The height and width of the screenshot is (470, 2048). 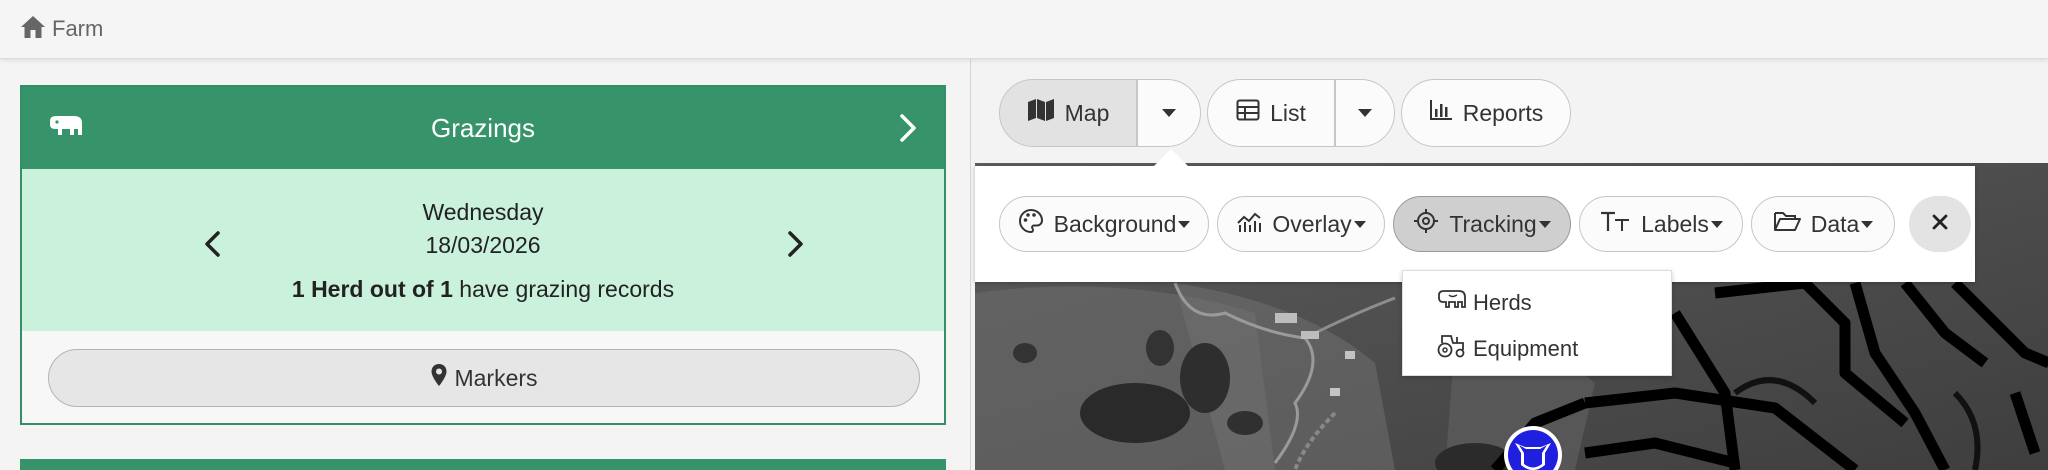 I want to click on palette-icon, so click(x=1036, y=224).